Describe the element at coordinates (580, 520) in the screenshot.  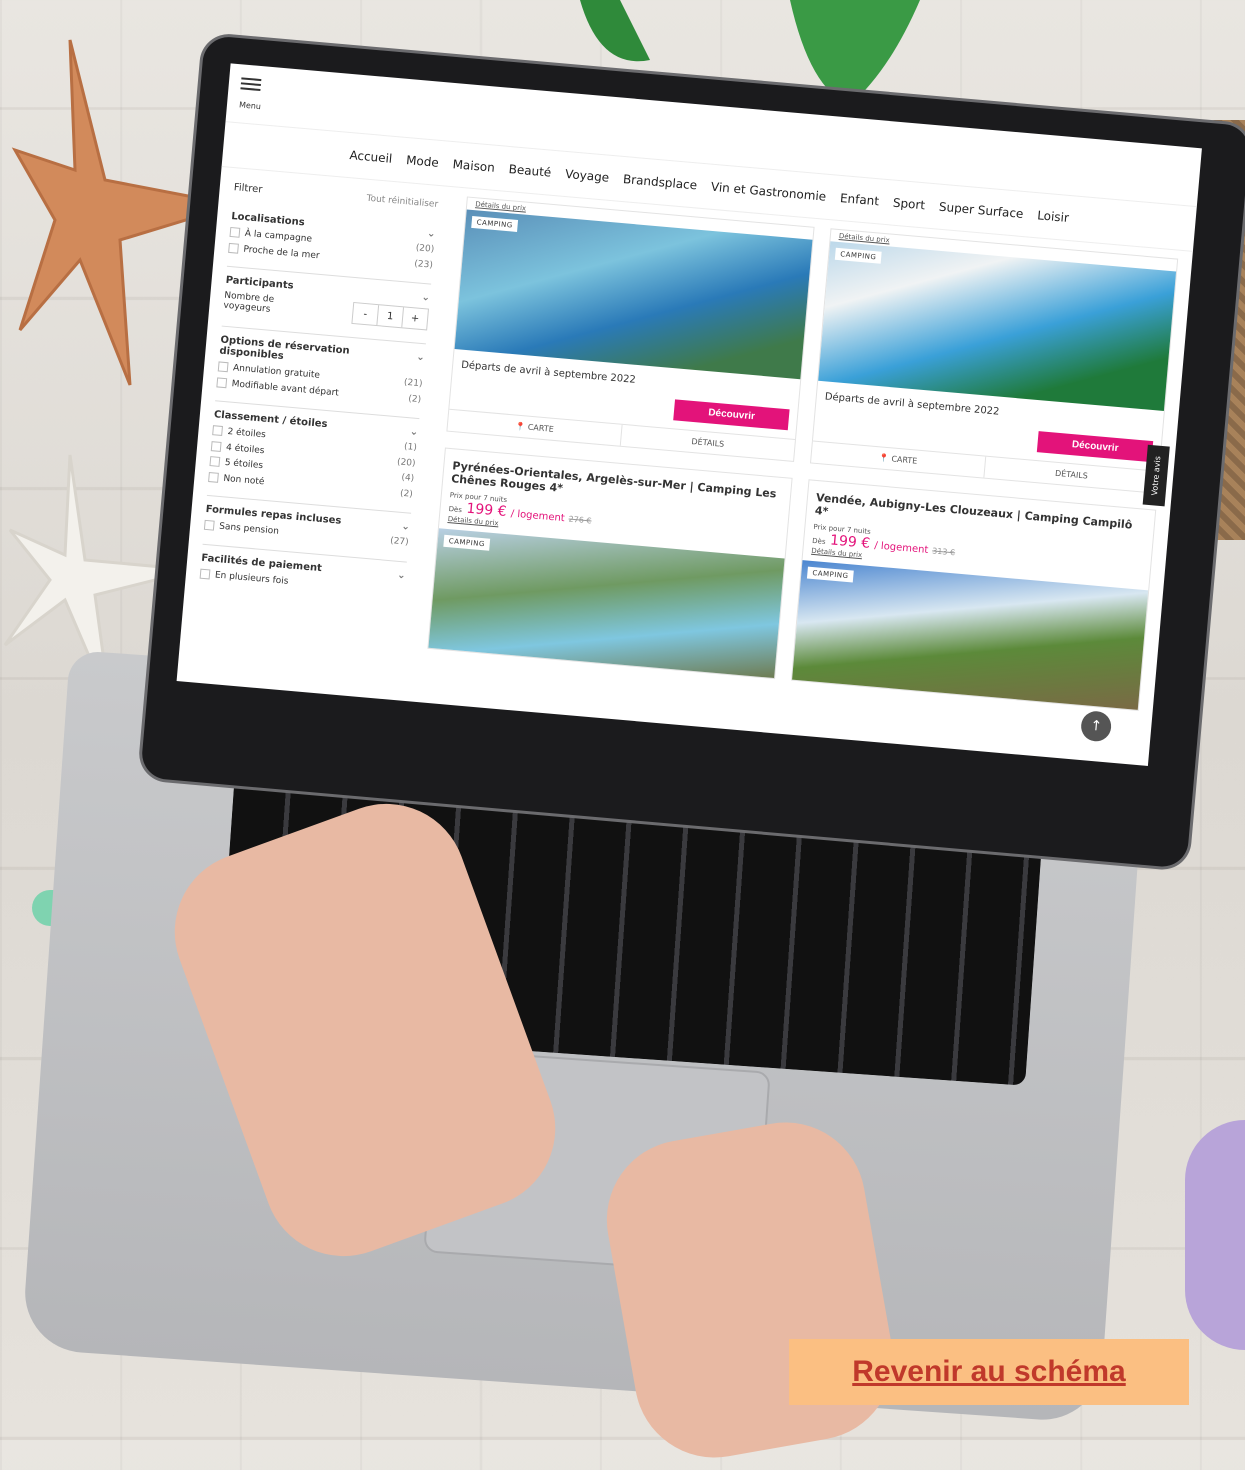
I see `old-price: 276 €` at that location.